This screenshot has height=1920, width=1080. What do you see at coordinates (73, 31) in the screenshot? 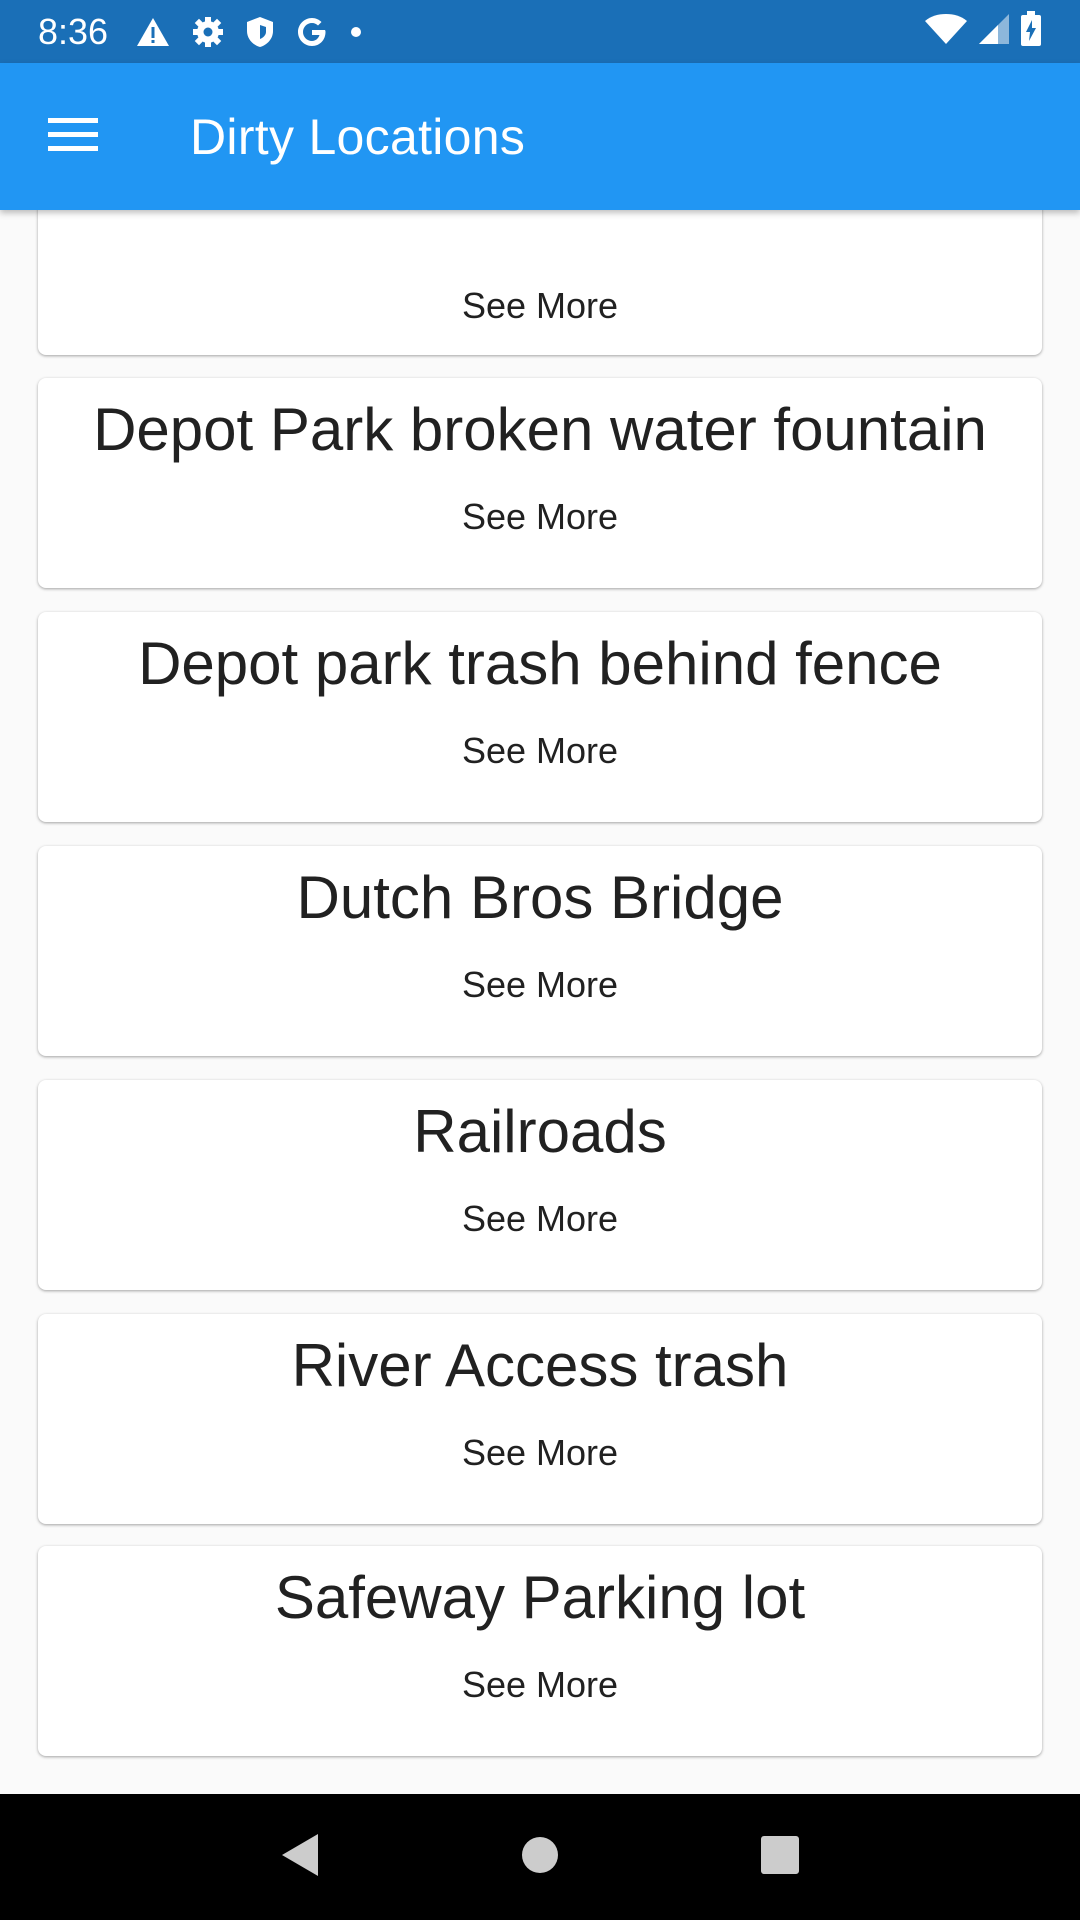
I see `status-time: 8:36` at bounding box center [73, 31].